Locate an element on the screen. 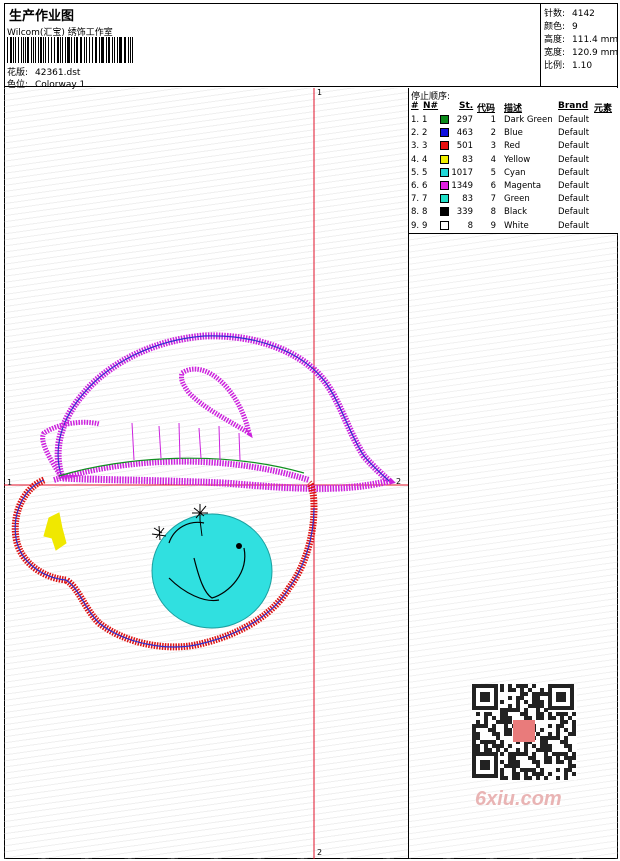  table-row: 2. 2 463 2 Blue Default is located at coordinates (513, 133).